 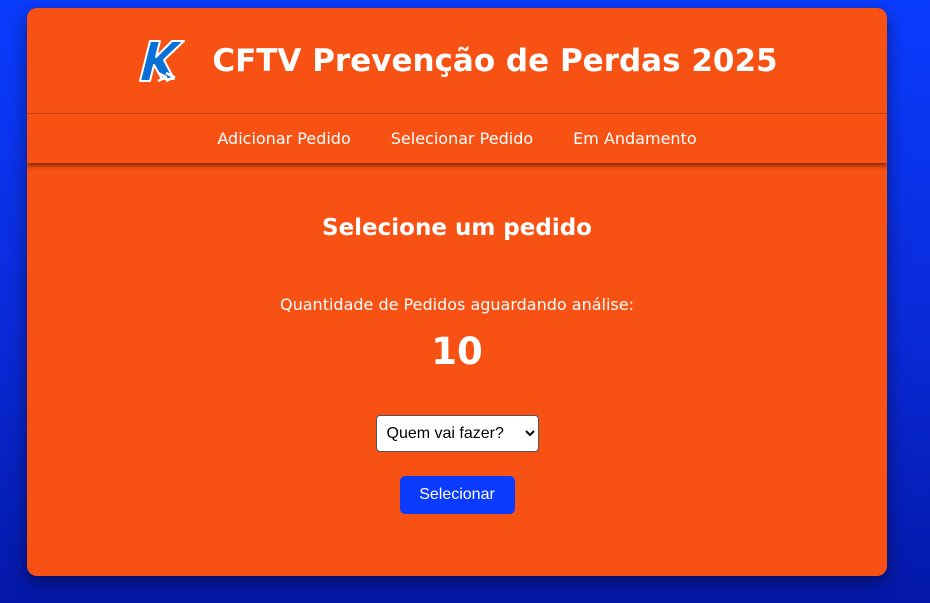 What do you see at coordinates (457, 412) in the screenshot?
I see `assignee-select-wrapper: Quem vai fazer?` at bounding box center [457, 412].